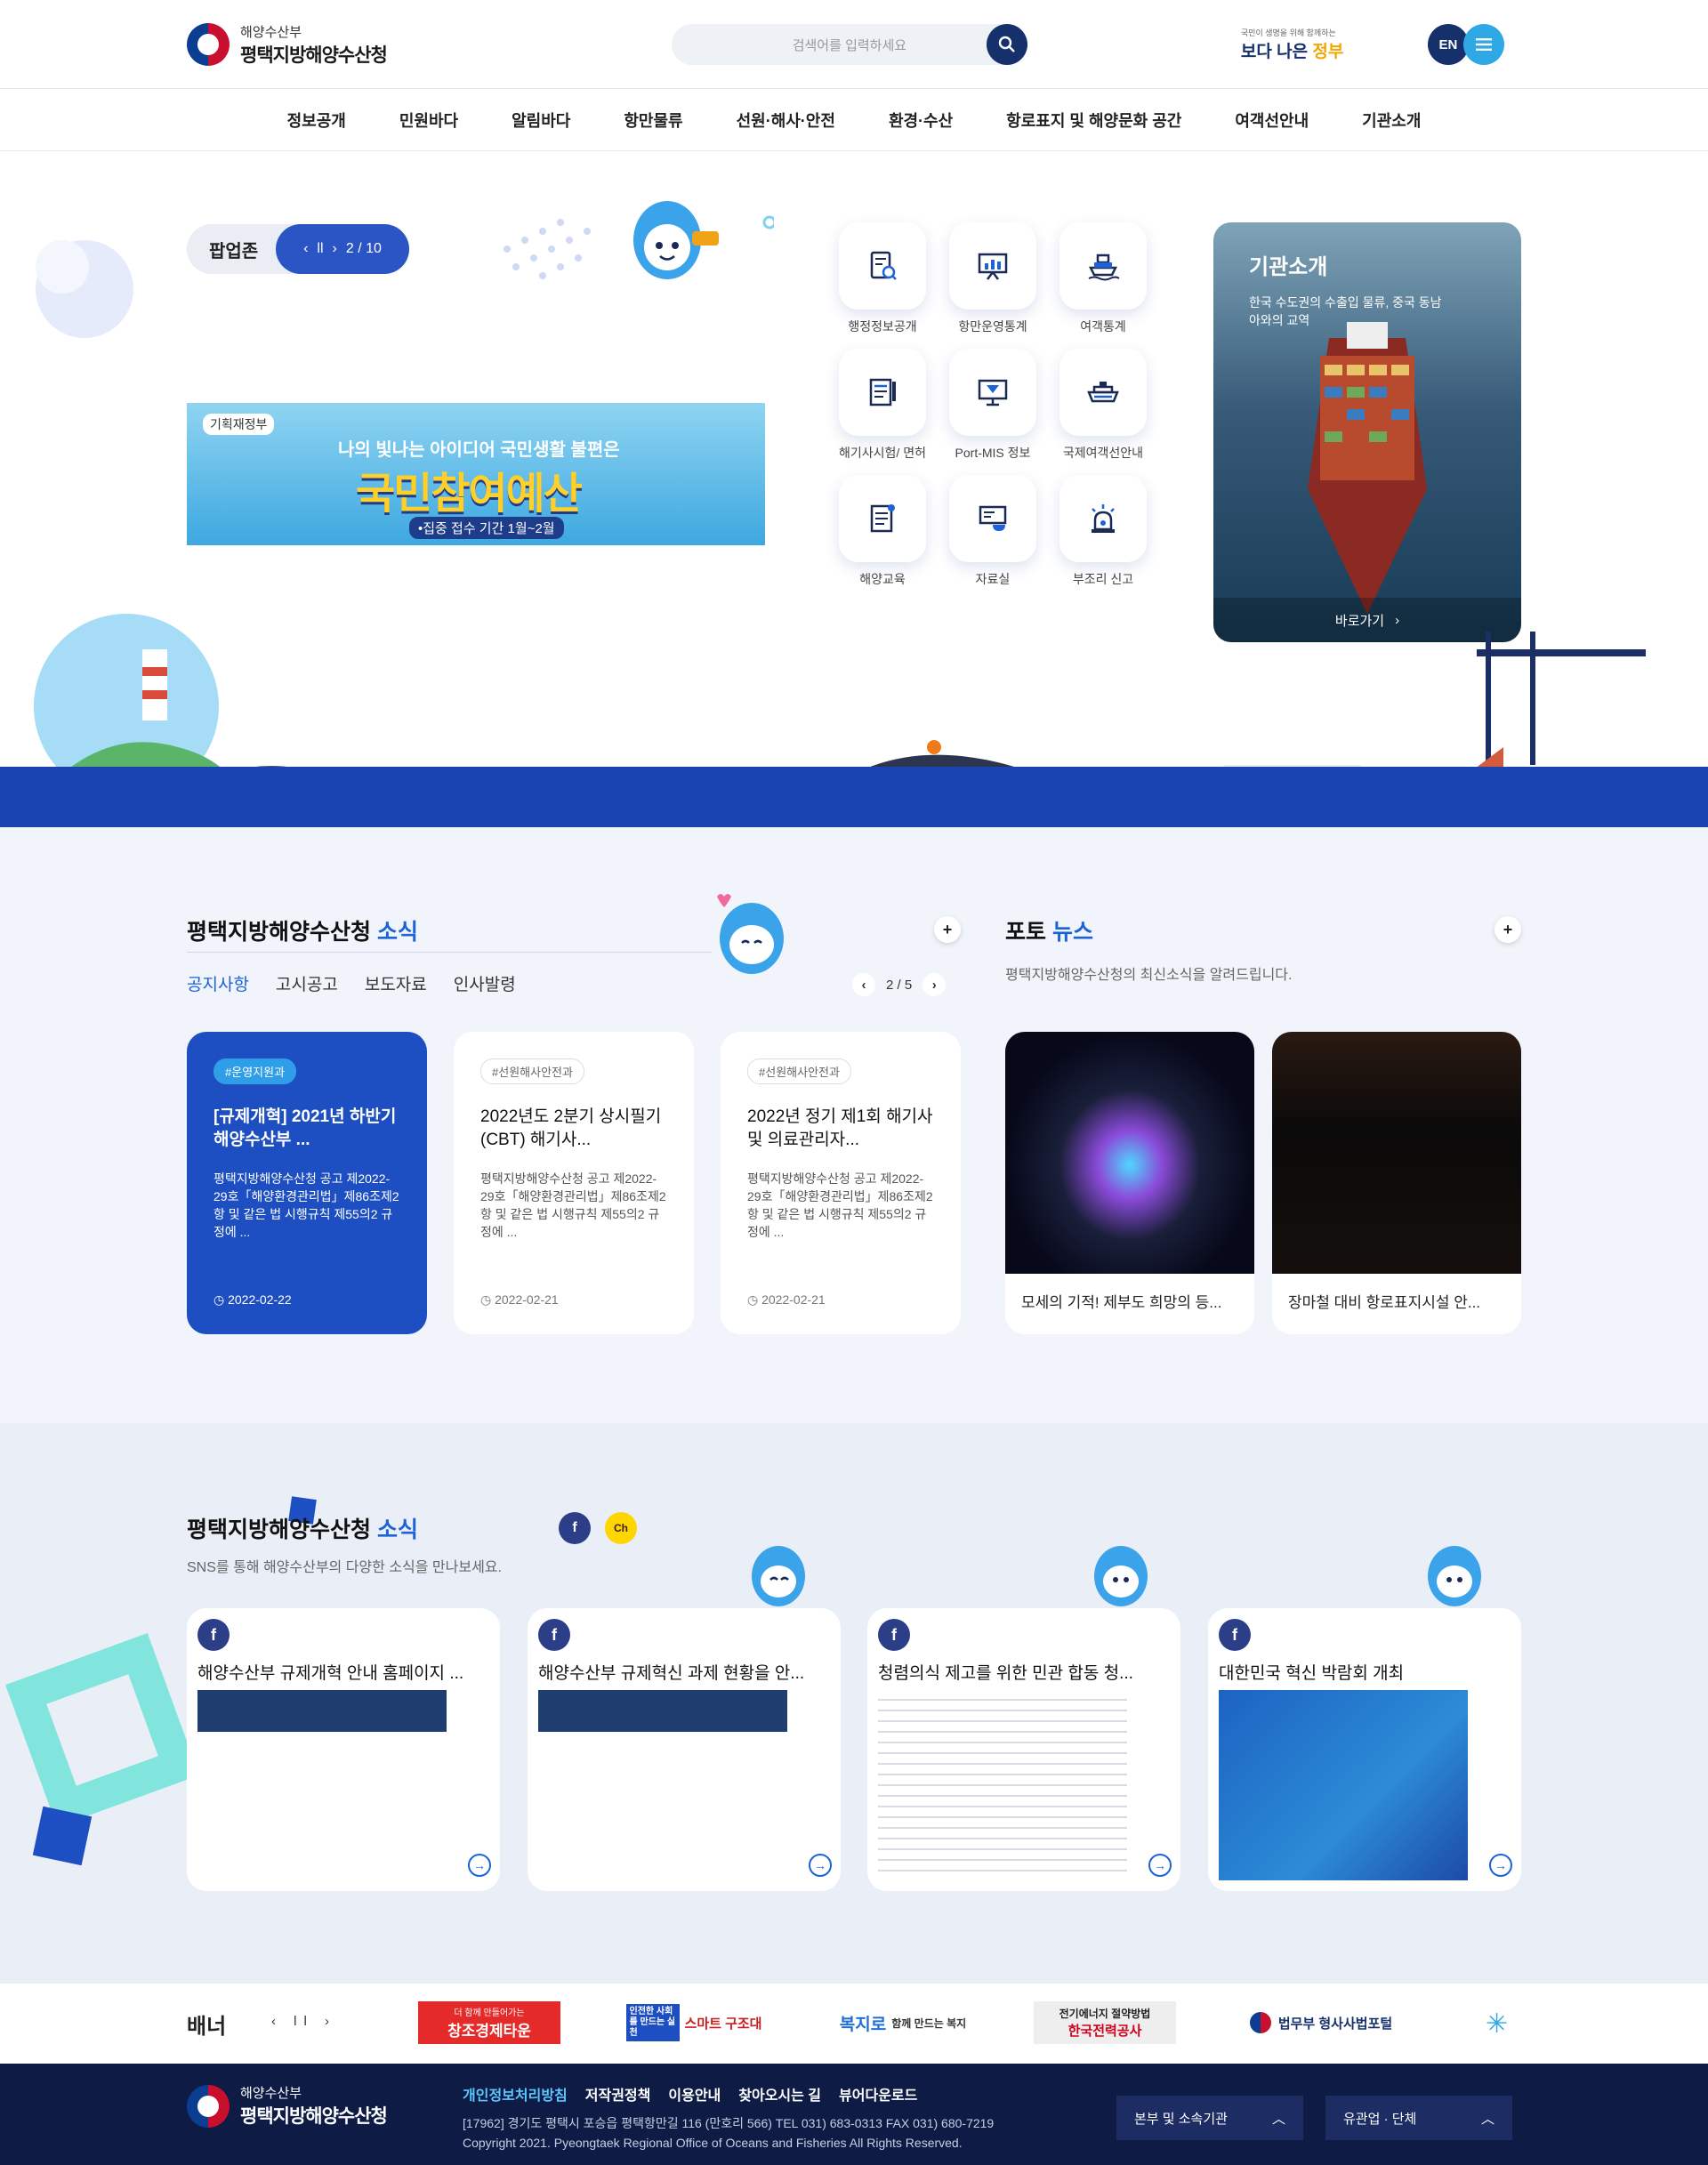 This screenshot has height=2165, width=1708. I want to click on affiliated-agencies-select: 본부 및 소속기관 ︿, so click(1209, 2118).